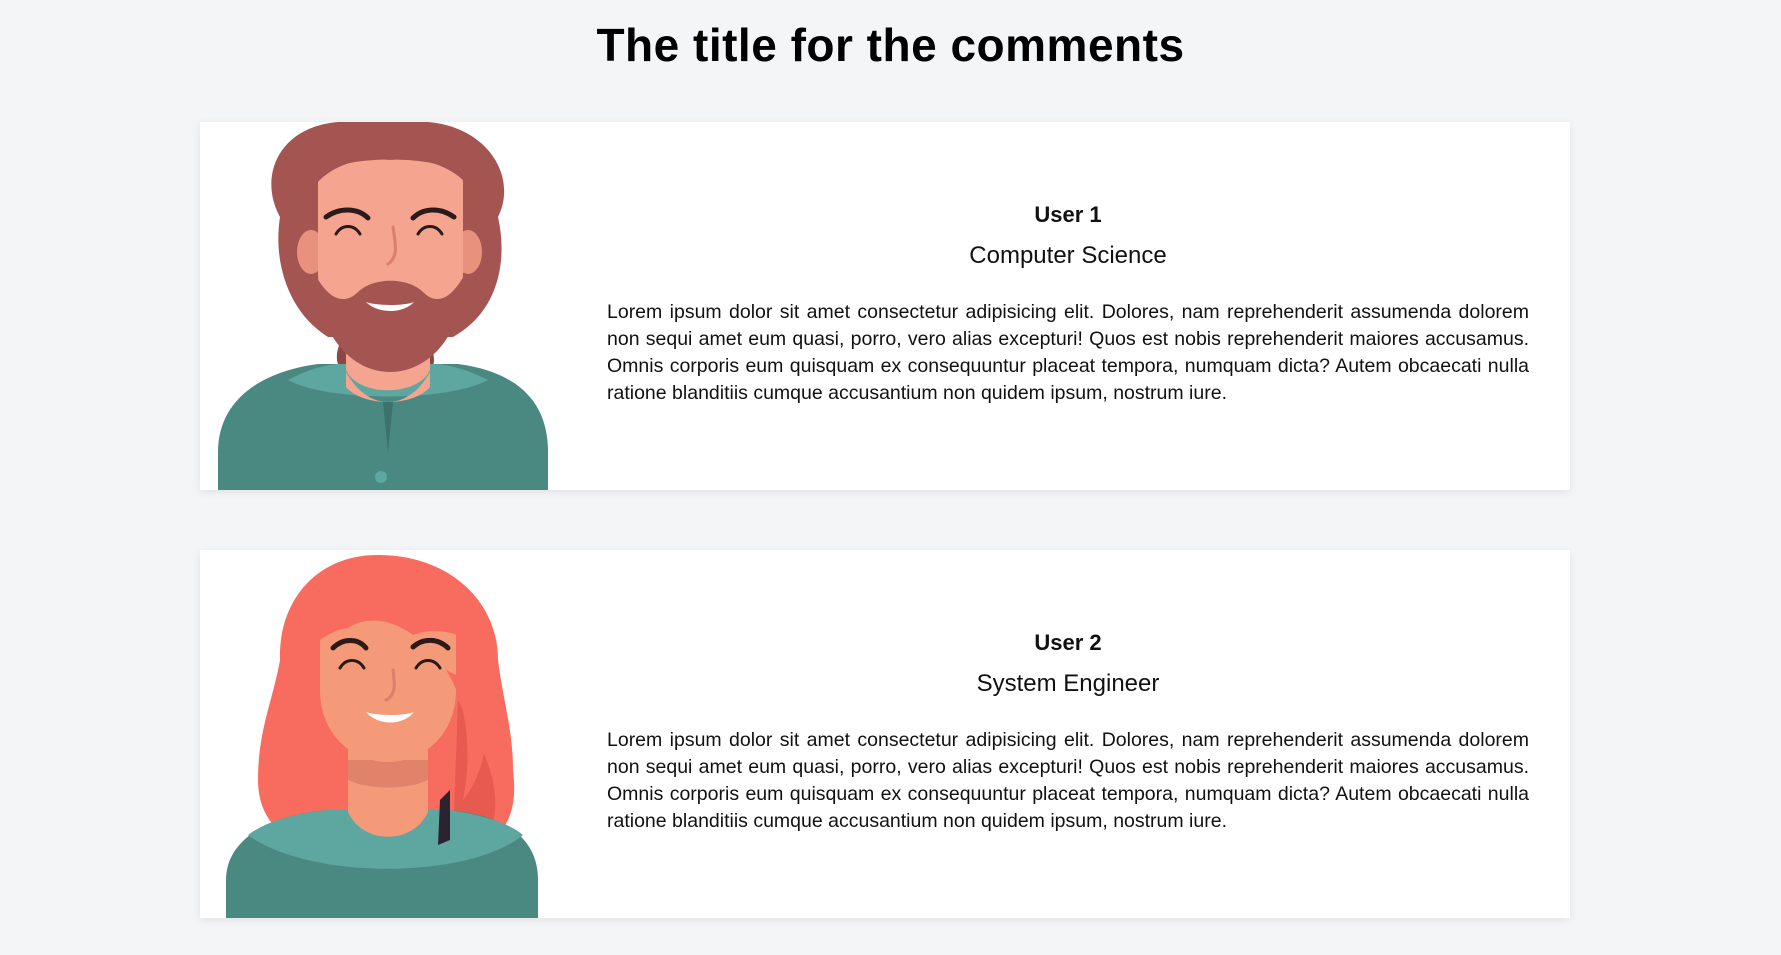 The image size is (1781, 955). I want to click on page-title: The title for the comments, so click(890, 45).